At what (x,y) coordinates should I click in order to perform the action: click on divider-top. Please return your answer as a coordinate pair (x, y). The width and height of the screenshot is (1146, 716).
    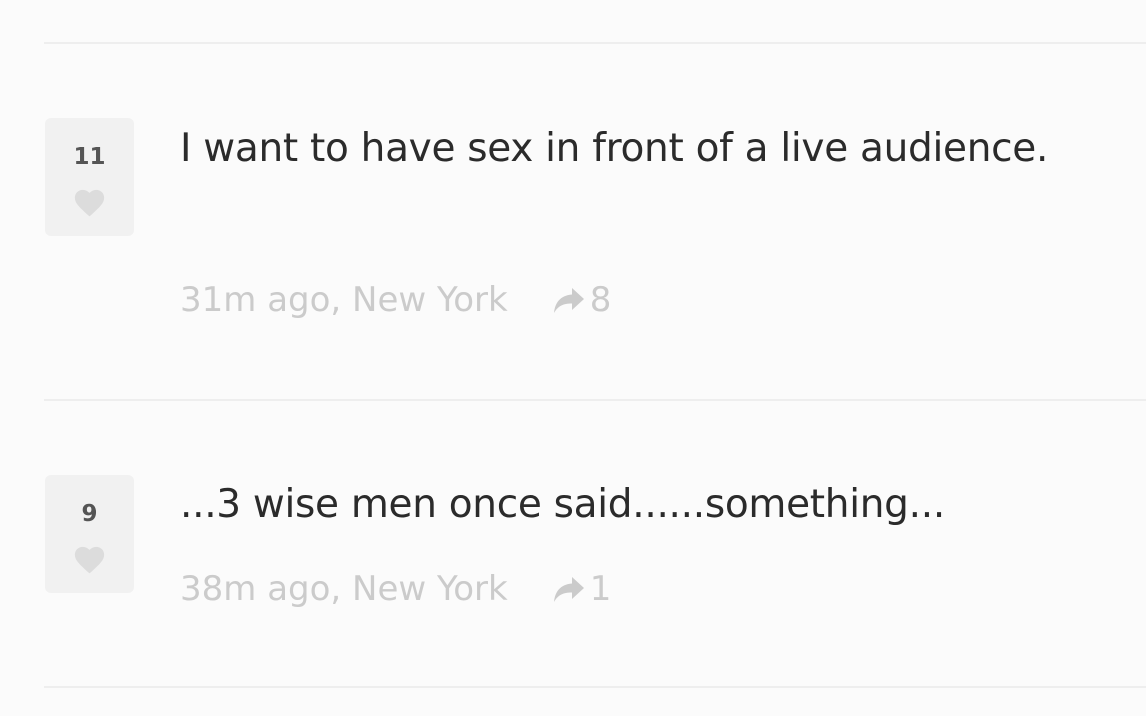
    Looking at the image, I should click on (595, 43).